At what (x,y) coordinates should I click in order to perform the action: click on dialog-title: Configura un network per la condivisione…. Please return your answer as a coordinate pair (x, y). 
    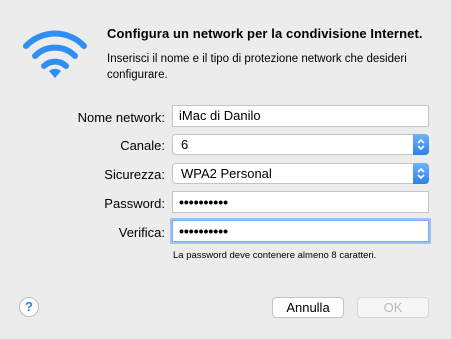
    Looking at the image, I should click on (265, 33).